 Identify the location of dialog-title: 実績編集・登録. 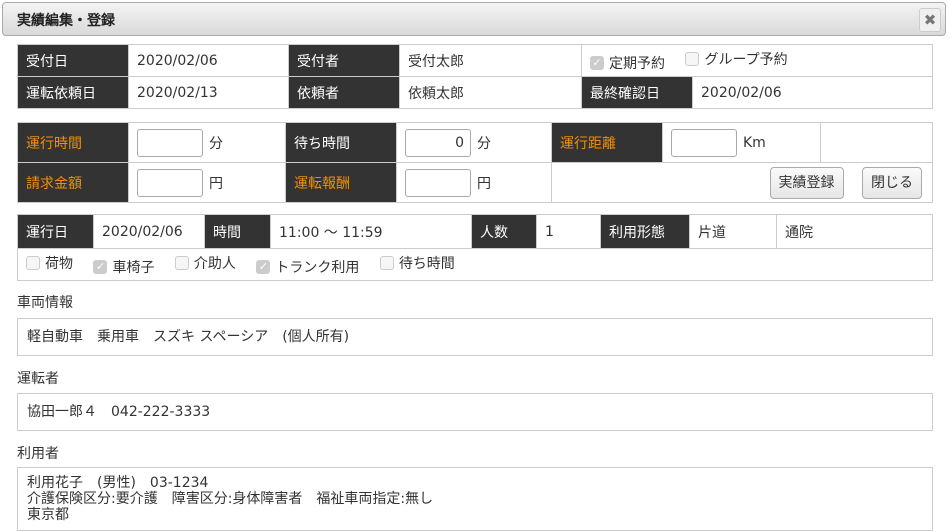
(66, 21).